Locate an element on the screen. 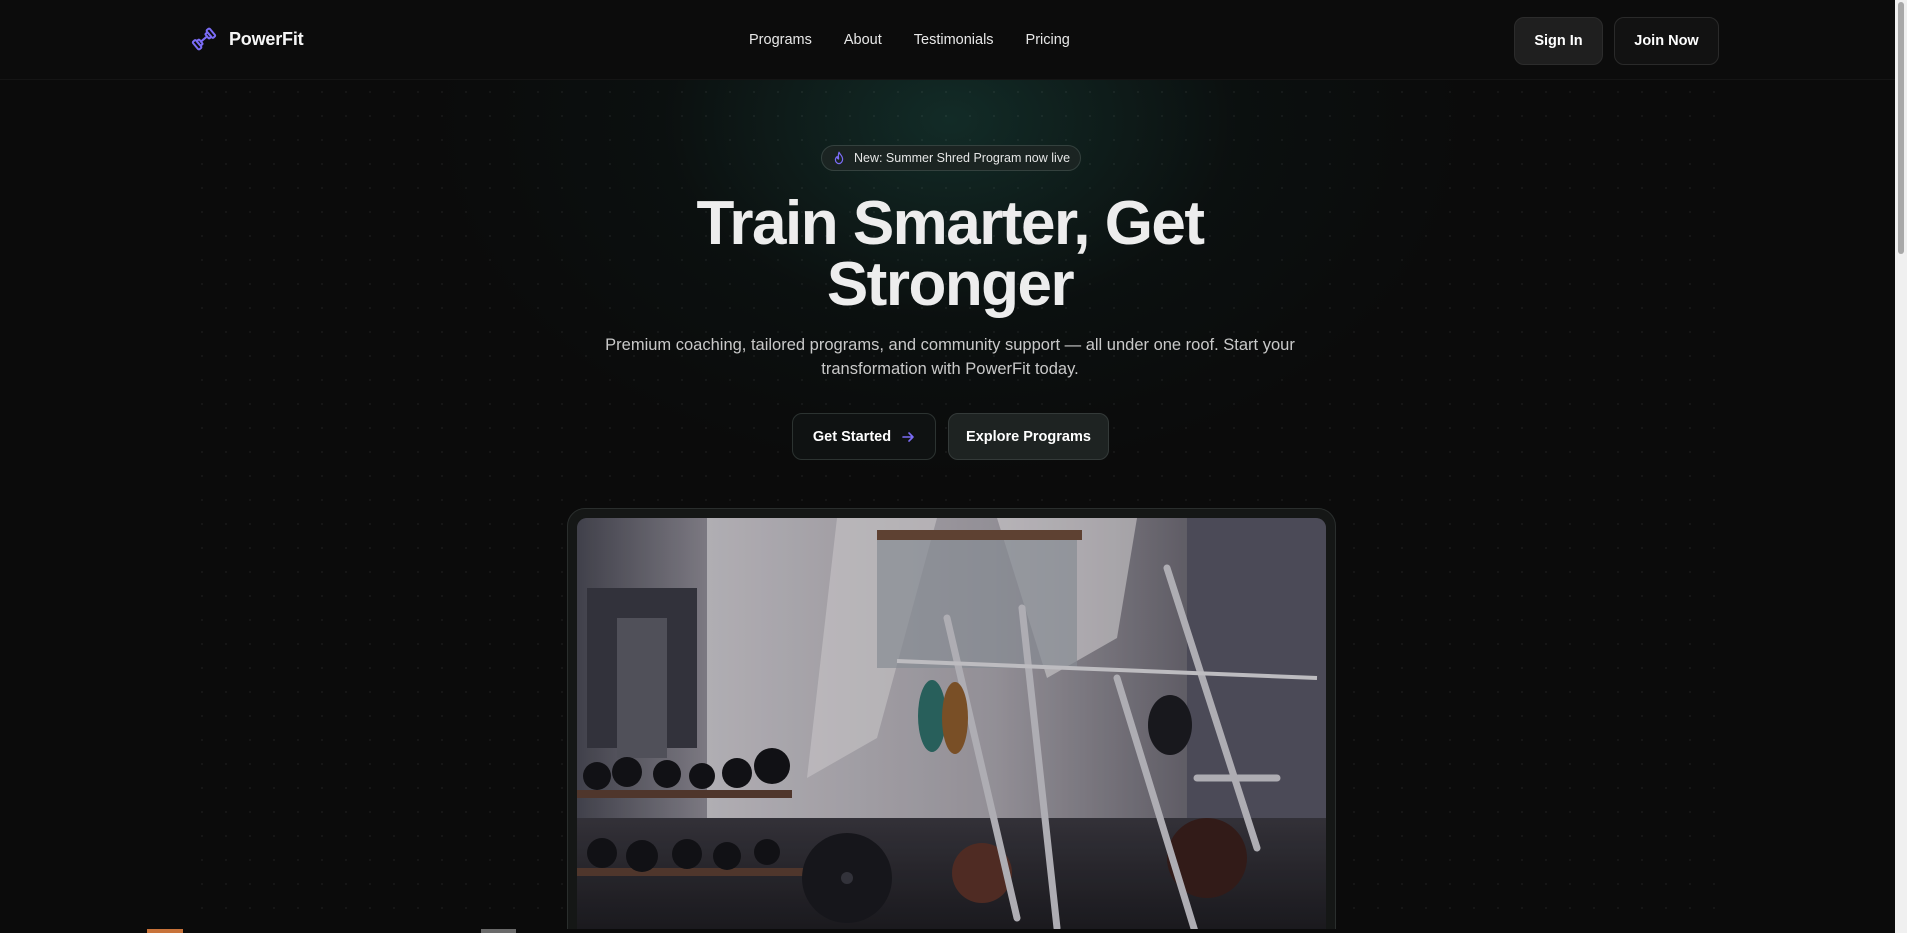  scrollbar-thumb is located at coordinates (1901, 128).